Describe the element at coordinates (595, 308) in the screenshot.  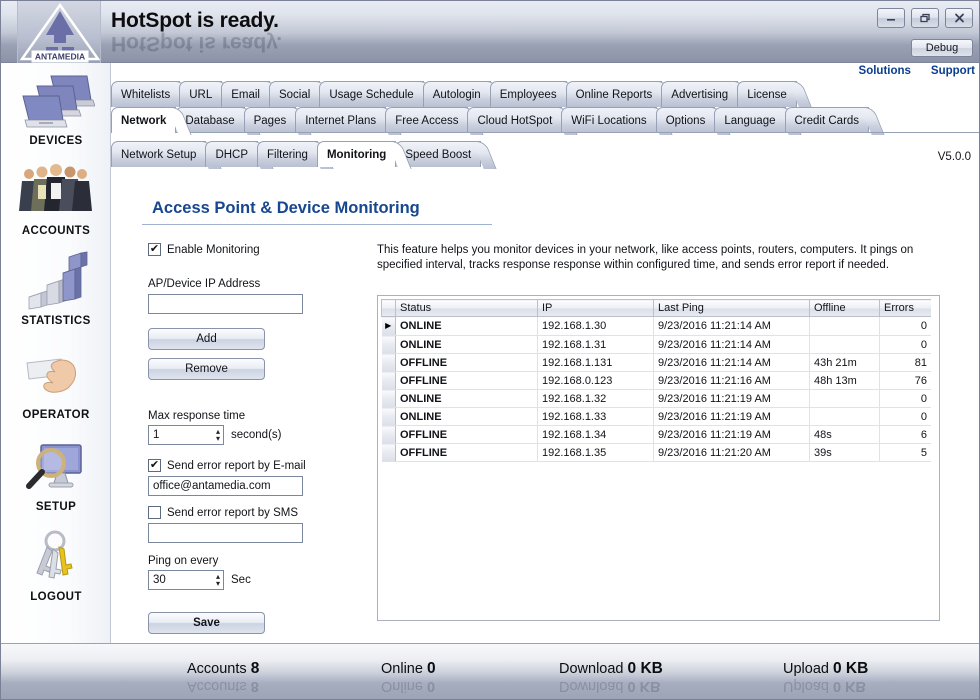
I see `column-header-ip: IP` at that location.